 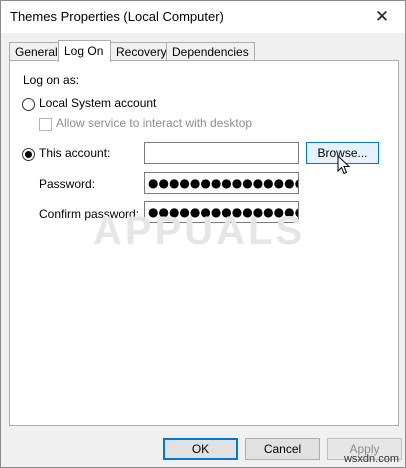 I want to click on appuals-watermark: APPUALS, so click(x=199, y=231).